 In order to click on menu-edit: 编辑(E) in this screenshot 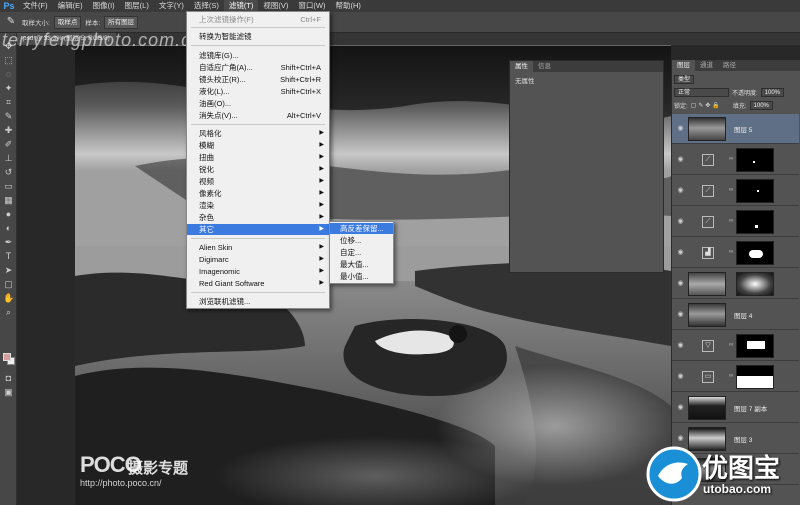, I will do `click(70, 6)`.